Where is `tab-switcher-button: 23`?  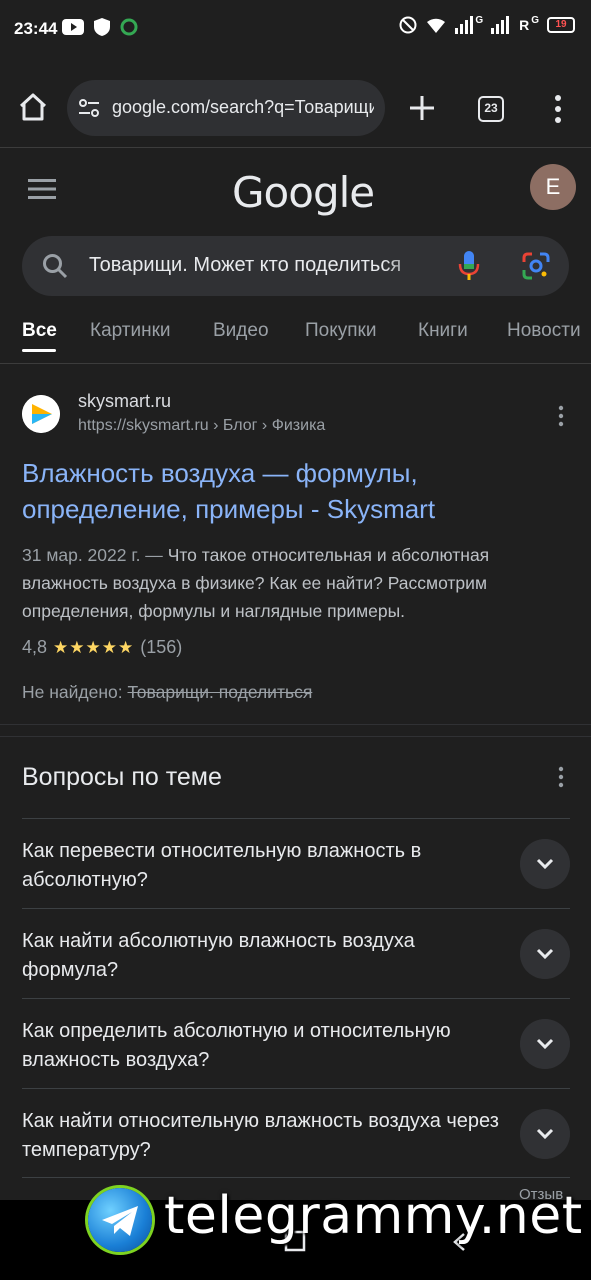
tab-switcher-button: 23 is located at coordinates (491, 109).